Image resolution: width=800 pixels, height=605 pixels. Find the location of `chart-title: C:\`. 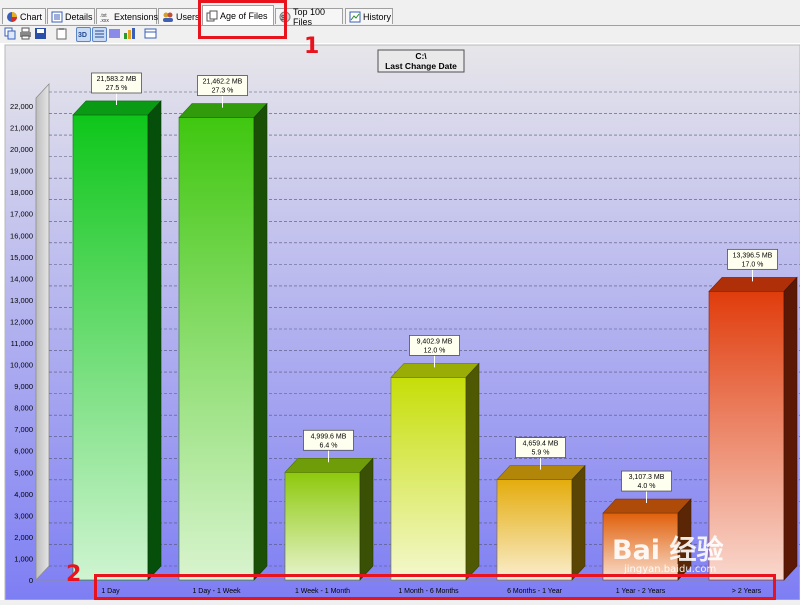

chart-title: C:\ is located at coordinates (421, 56).